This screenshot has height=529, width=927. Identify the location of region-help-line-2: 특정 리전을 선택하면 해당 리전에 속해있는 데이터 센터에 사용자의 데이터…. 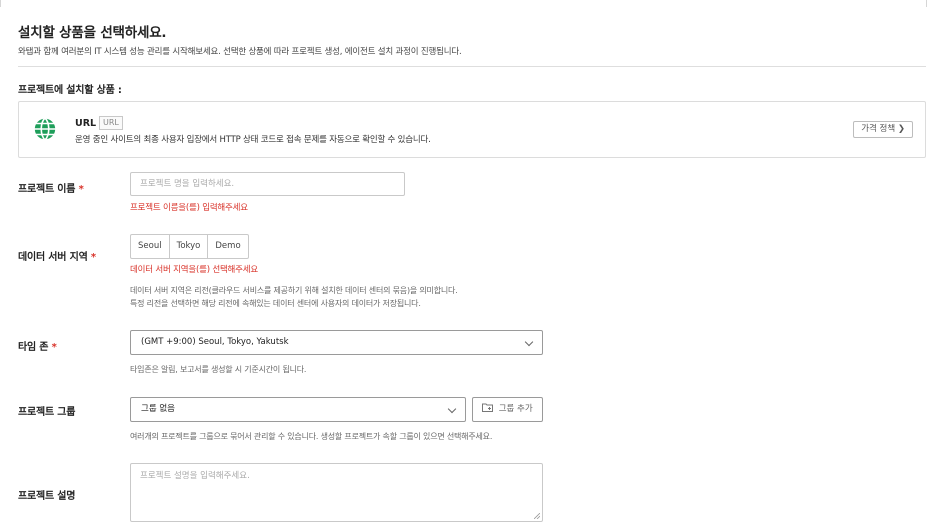
(275, 303).